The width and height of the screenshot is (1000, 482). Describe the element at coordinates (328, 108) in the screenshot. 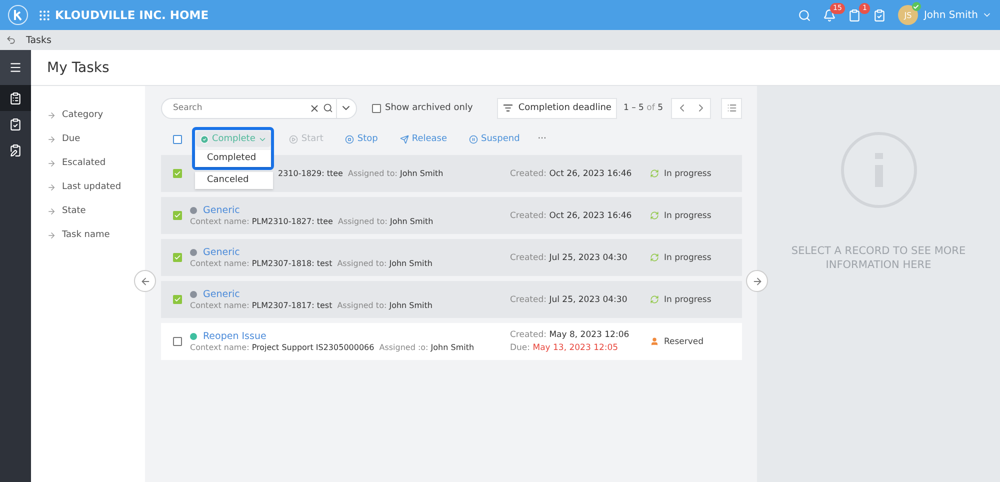

I see `search-icon` at that location.